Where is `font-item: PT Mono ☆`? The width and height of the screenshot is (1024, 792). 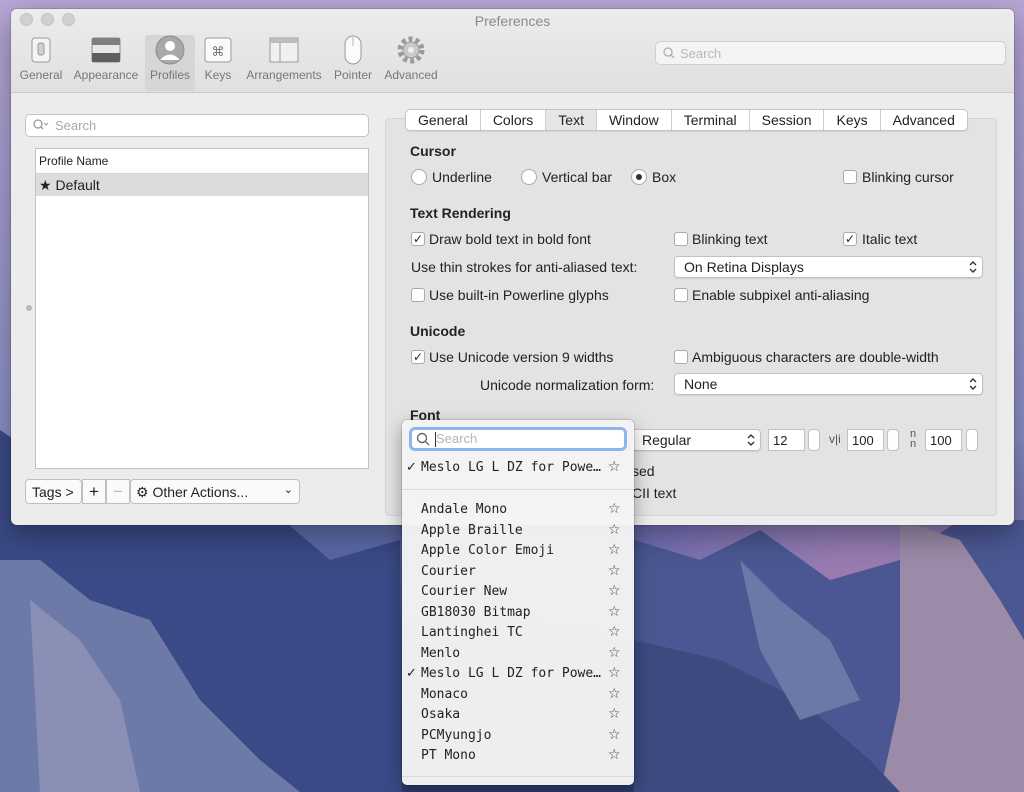 font-item: PT Mono ☆ is located at coordinates (518, 757).